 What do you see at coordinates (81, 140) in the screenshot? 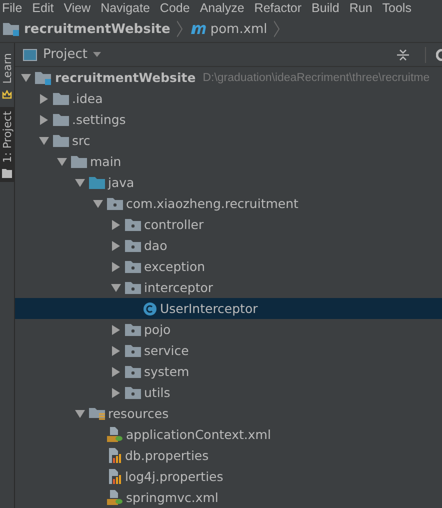
I see `tree-item-label: src` at bounding box center [81, 140].